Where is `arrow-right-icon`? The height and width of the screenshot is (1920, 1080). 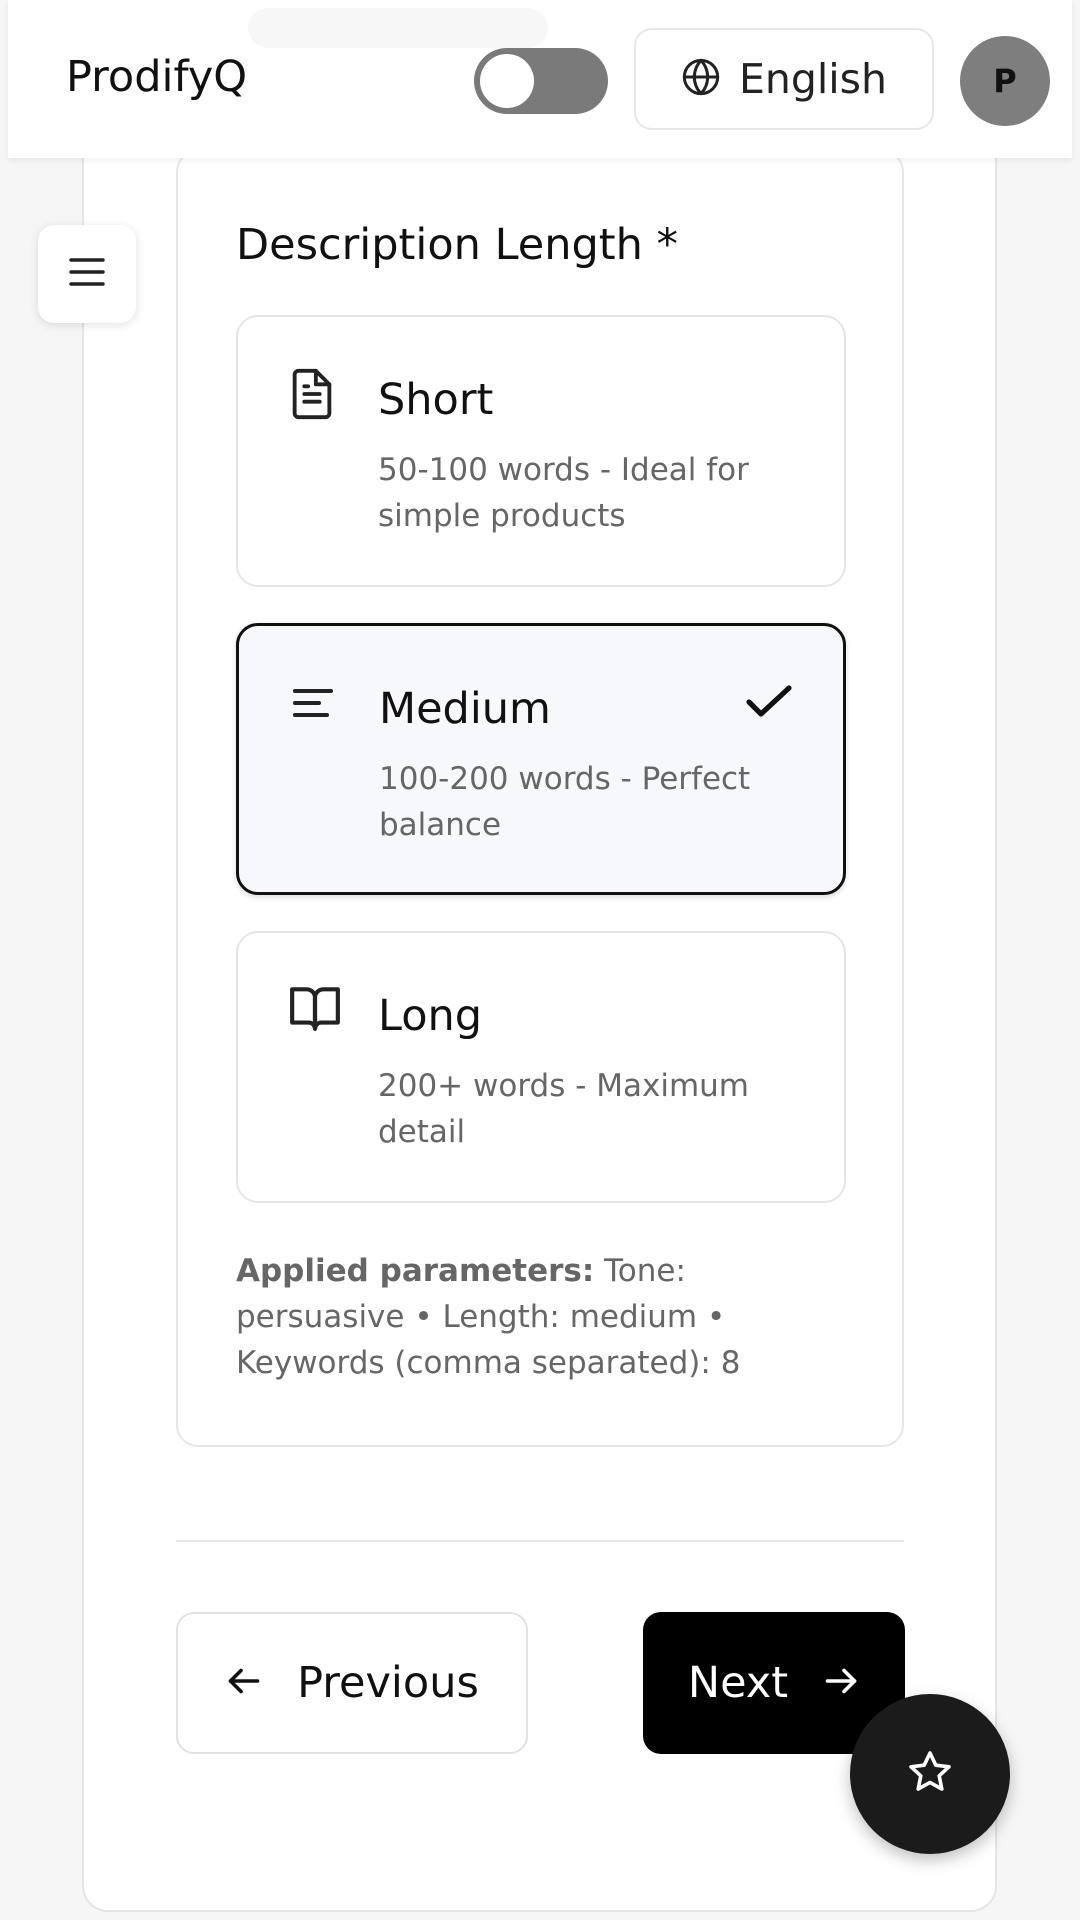
arrow-right-icon is located at coordinates (841, 1683).